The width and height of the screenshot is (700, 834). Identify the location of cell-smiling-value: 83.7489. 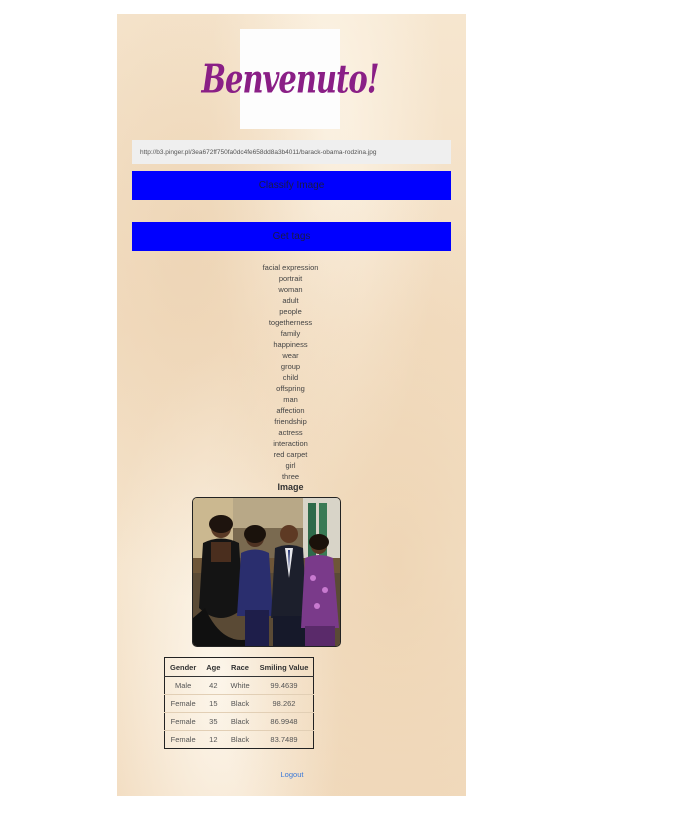
(284, 739).